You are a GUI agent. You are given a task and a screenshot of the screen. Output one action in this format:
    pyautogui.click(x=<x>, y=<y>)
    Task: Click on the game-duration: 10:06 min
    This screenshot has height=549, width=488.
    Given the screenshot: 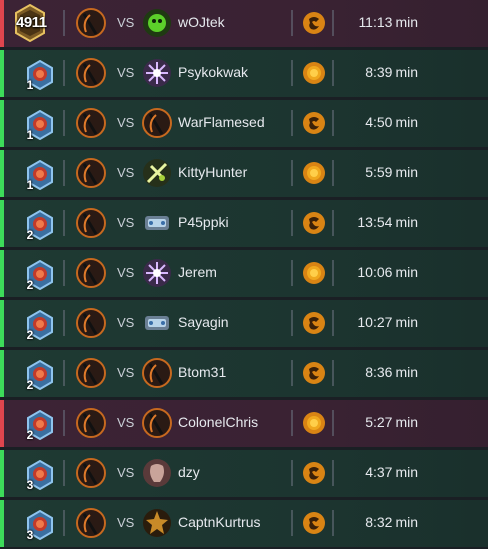 What is the action you would take?
    pyautogui.click(x=387, y=272)
    